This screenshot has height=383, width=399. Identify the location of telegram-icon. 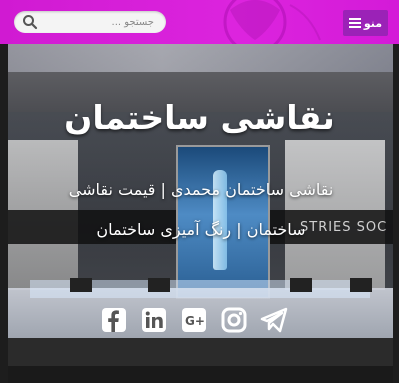
(274, 320).